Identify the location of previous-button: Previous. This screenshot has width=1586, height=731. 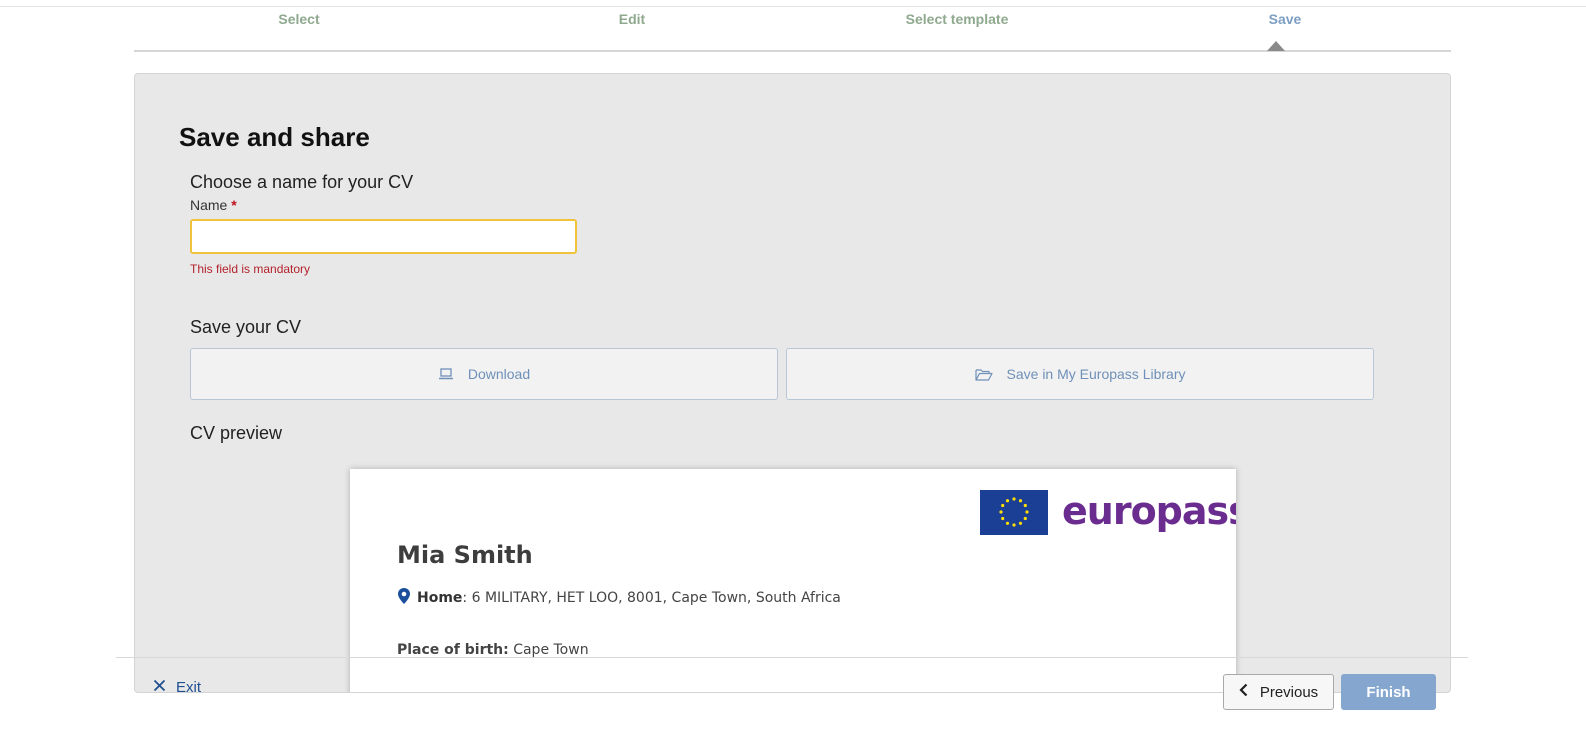
(1278, 692).